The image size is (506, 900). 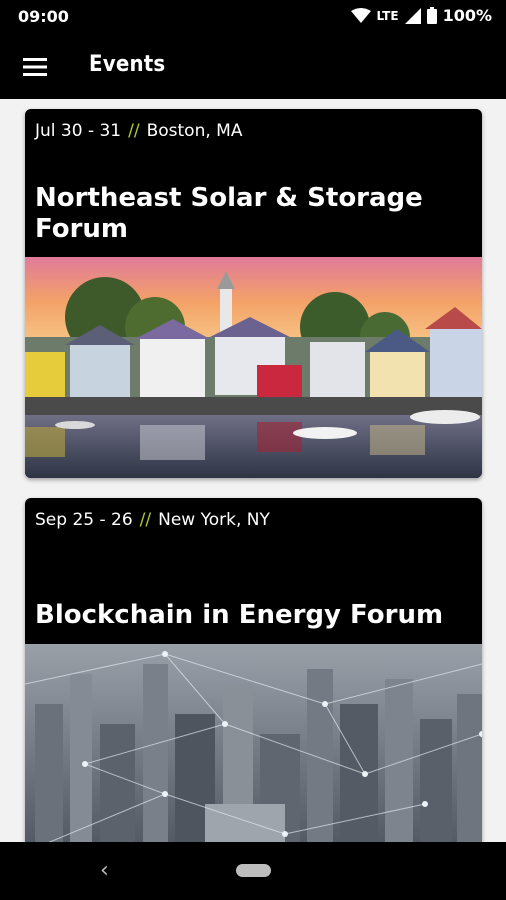 I want to click on event-location: New York, NY, so click(x=214, y=520).